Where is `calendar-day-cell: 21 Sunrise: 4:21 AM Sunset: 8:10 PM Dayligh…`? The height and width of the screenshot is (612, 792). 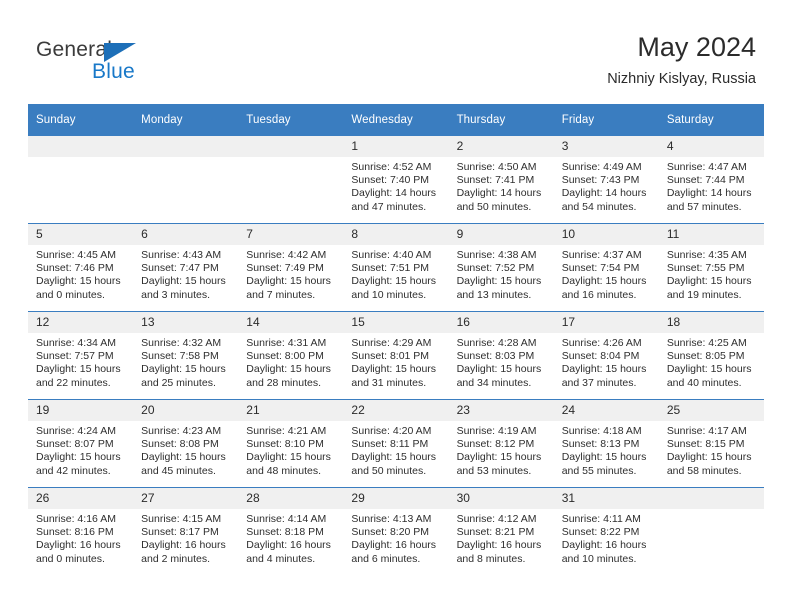 calendar-day-cell: 21 Sunrise: 4:21 AM Sunset: 8:10 PM Dayligh… is located at coordinates (291, 443).